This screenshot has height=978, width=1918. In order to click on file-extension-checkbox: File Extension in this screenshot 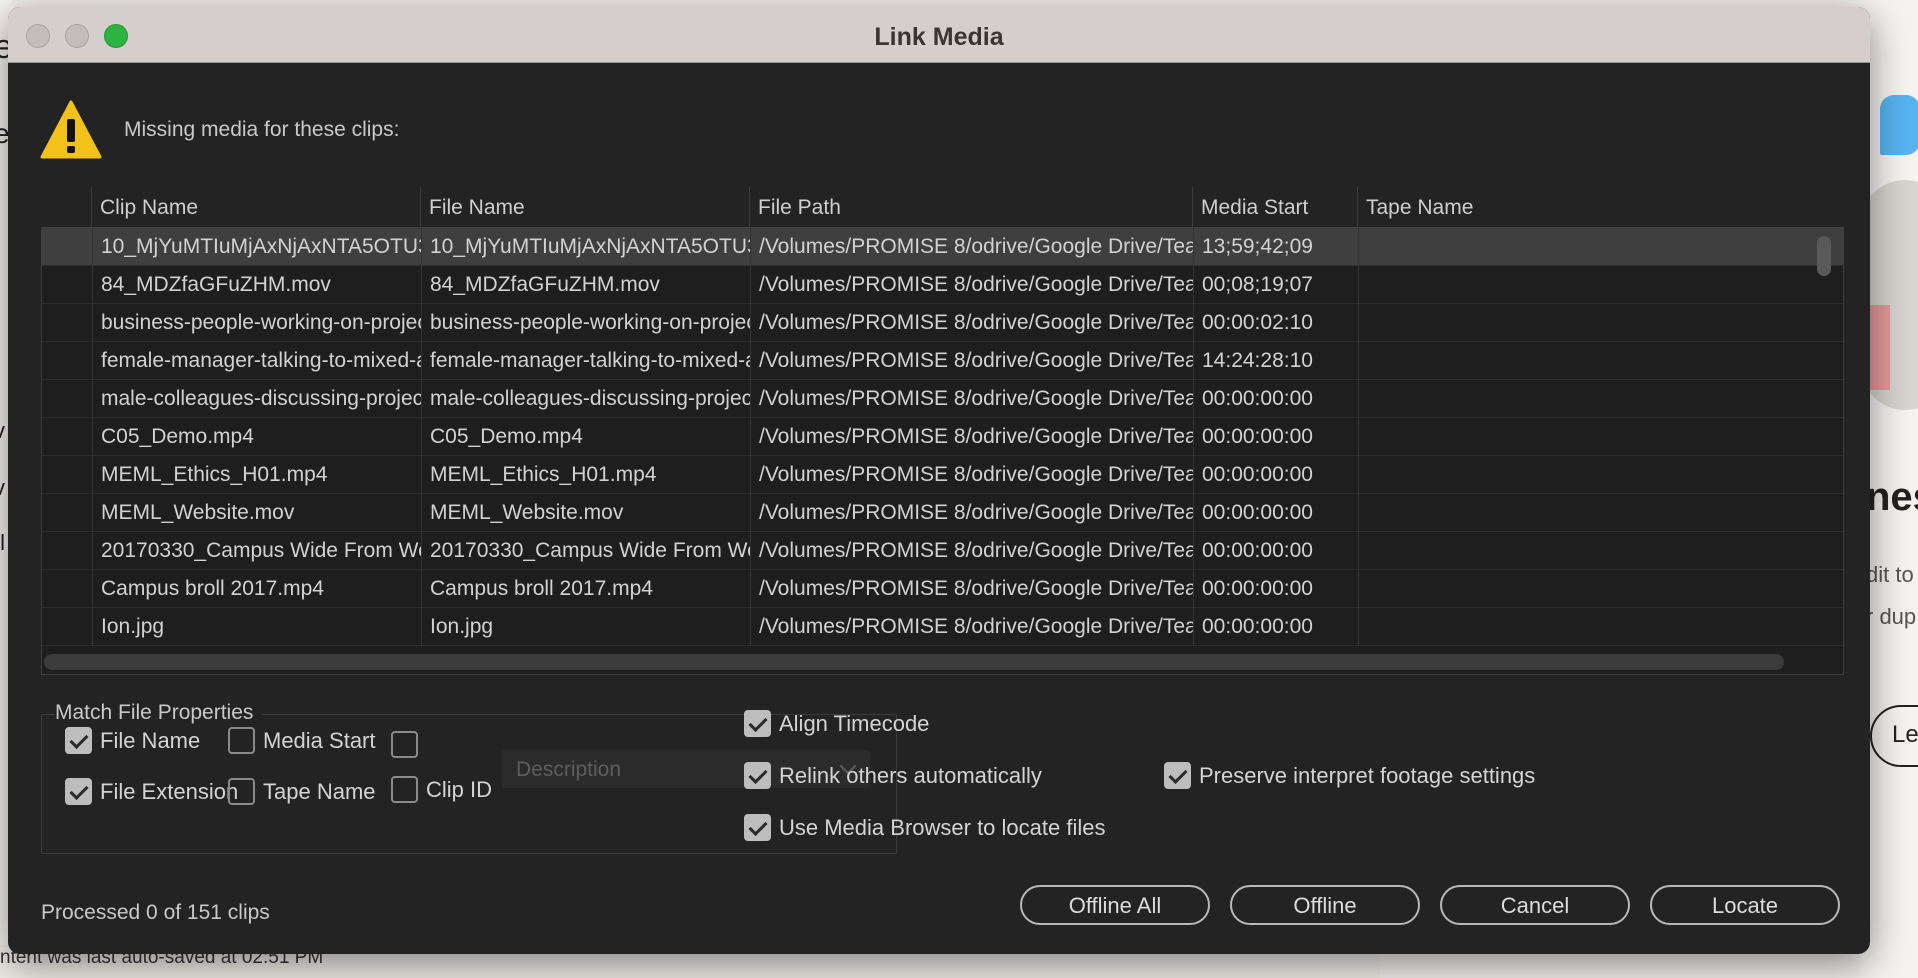, I will do `click(151, 791)`.